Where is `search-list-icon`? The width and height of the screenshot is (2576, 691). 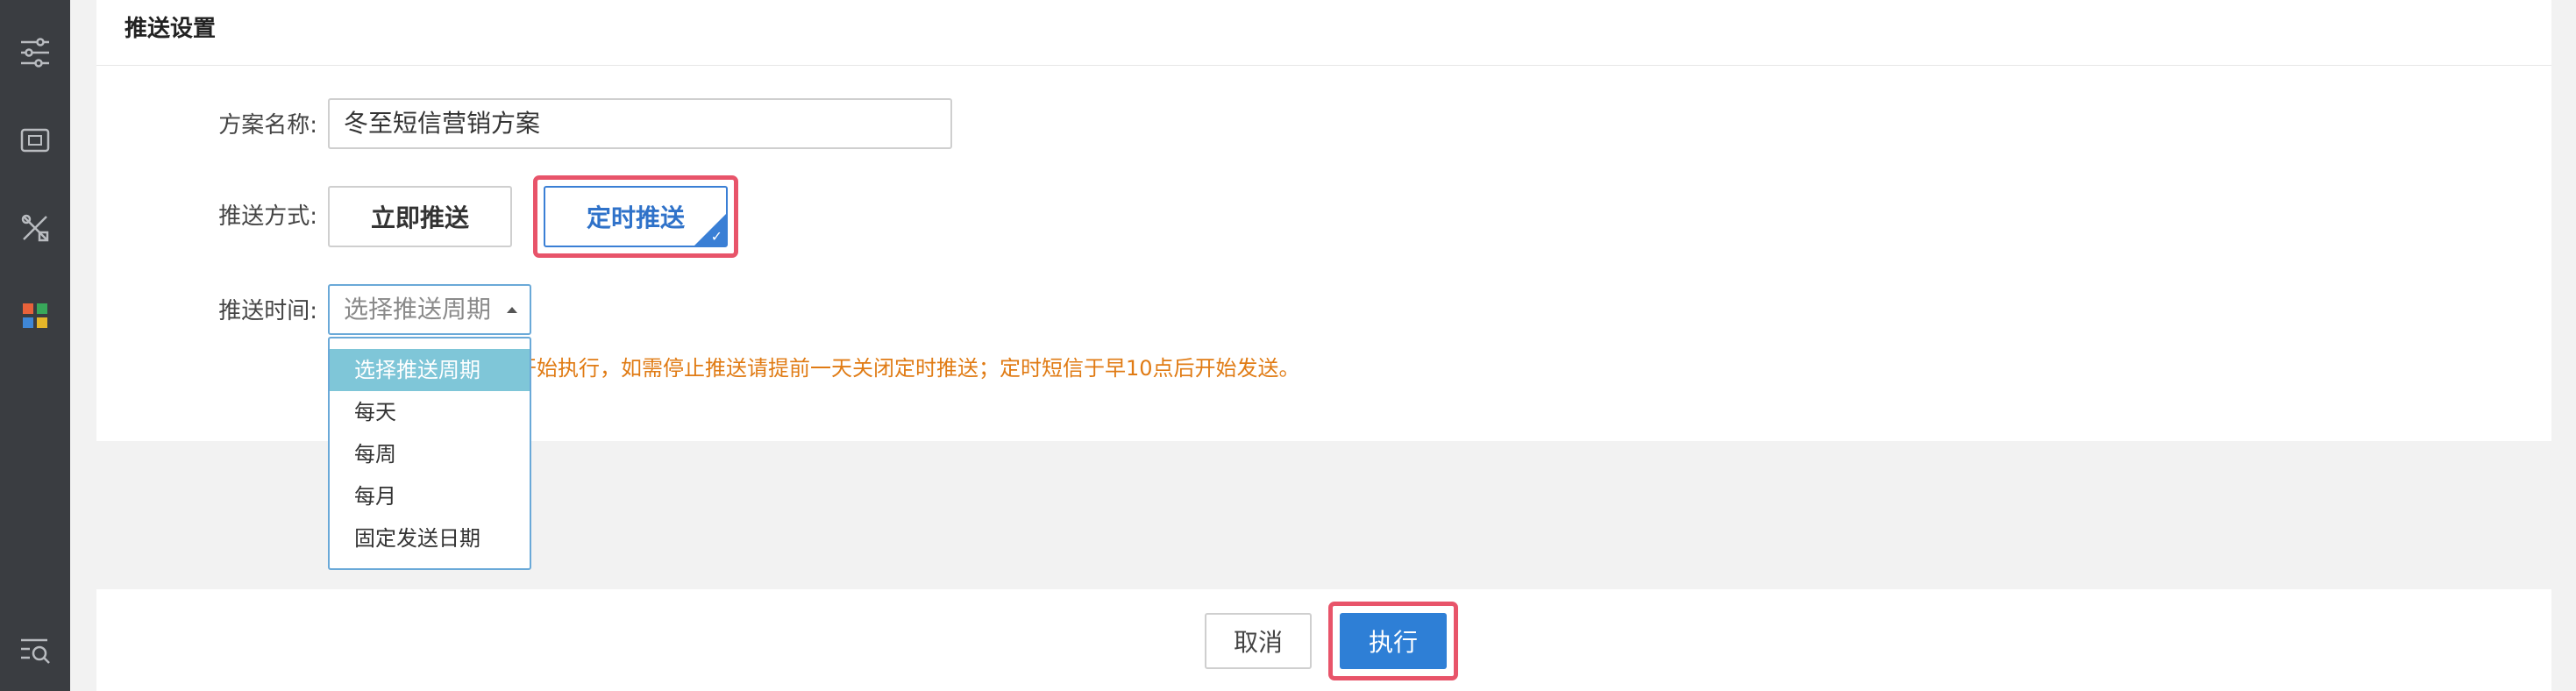 search-list-icon is located at coordinates (35, 651).